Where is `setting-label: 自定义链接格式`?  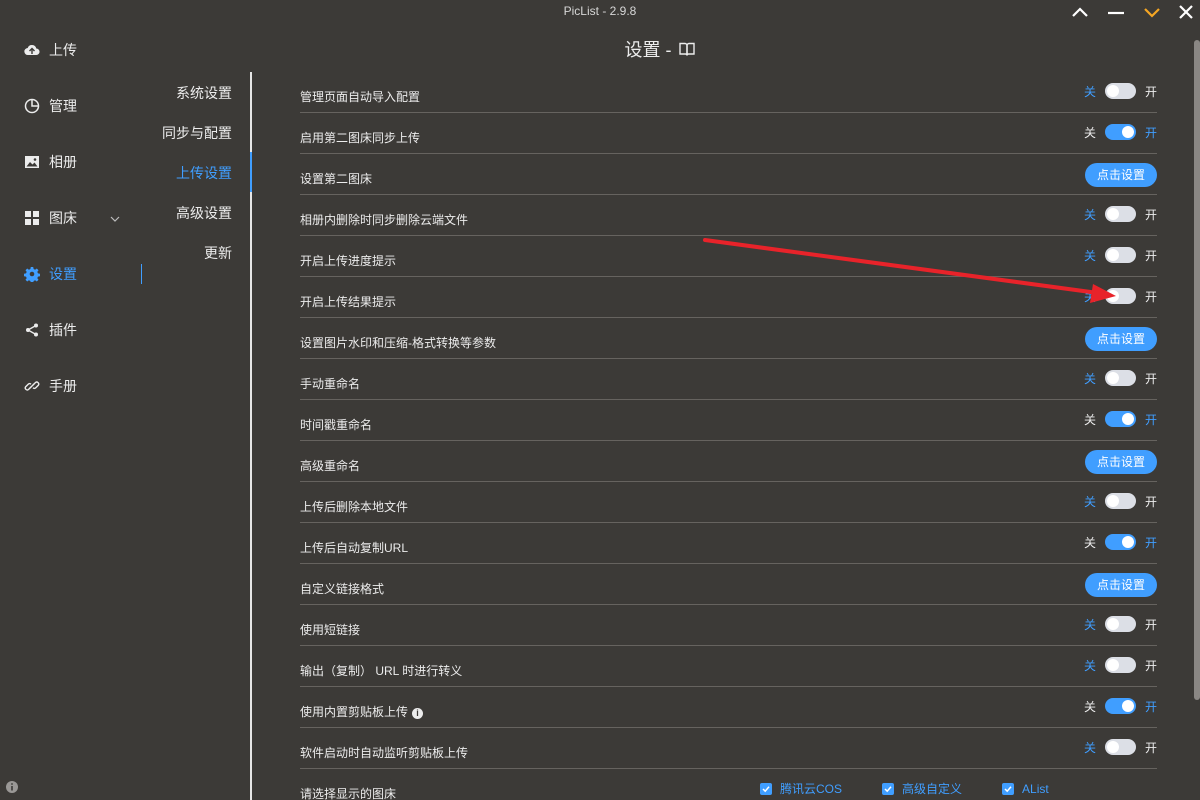
setting-label: 自定义链接格式 is located at coordinates (342, 588).